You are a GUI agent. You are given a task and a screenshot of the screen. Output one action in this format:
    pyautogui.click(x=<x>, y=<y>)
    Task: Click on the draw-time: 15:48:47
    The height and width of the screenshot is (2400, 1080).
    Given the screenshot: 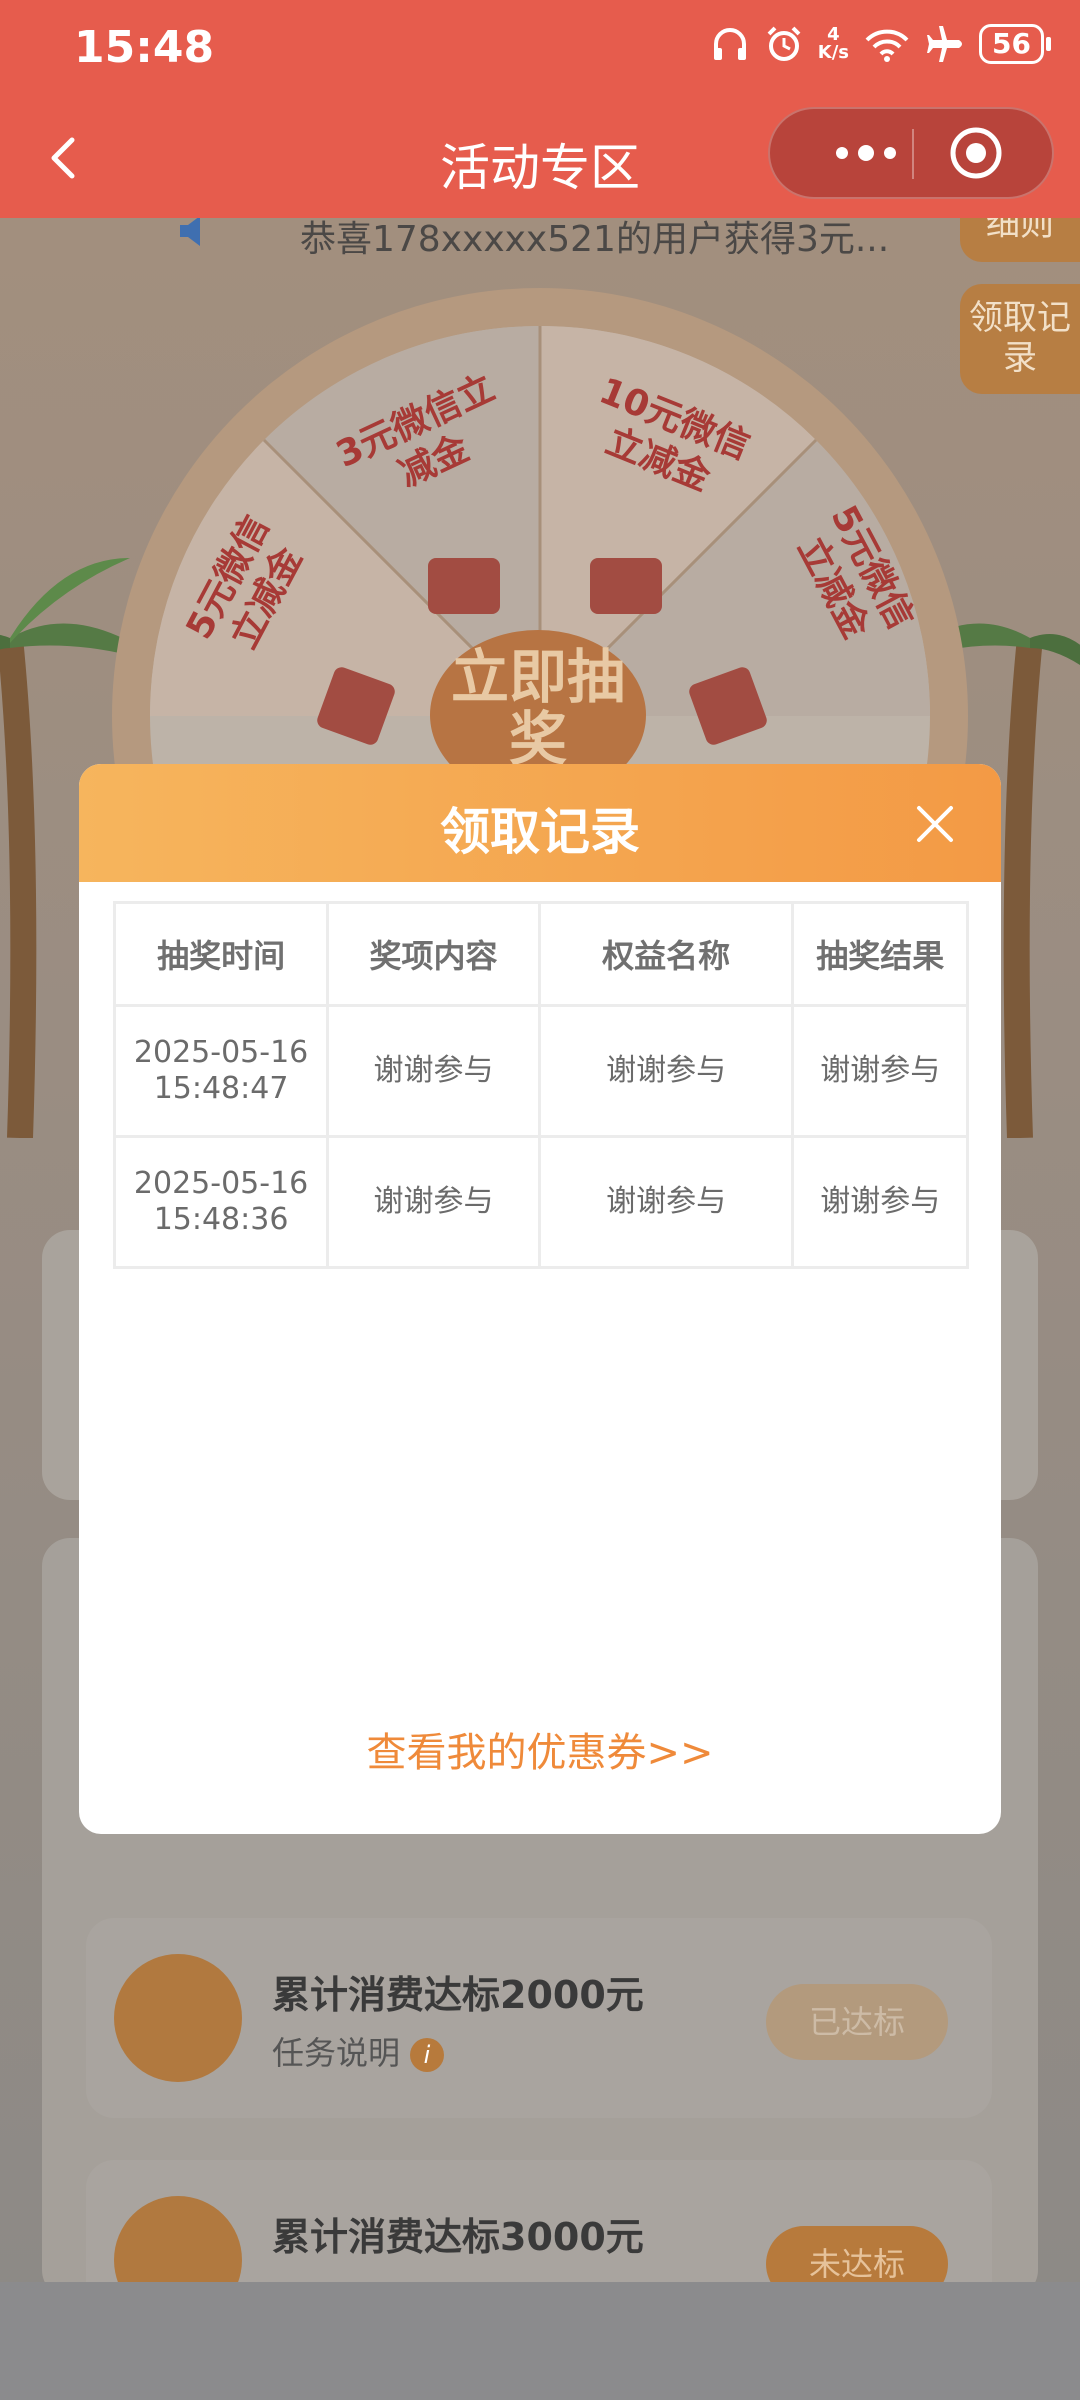 What is the action you would take?
    pyautogui.click(x=221, y=1088)
    